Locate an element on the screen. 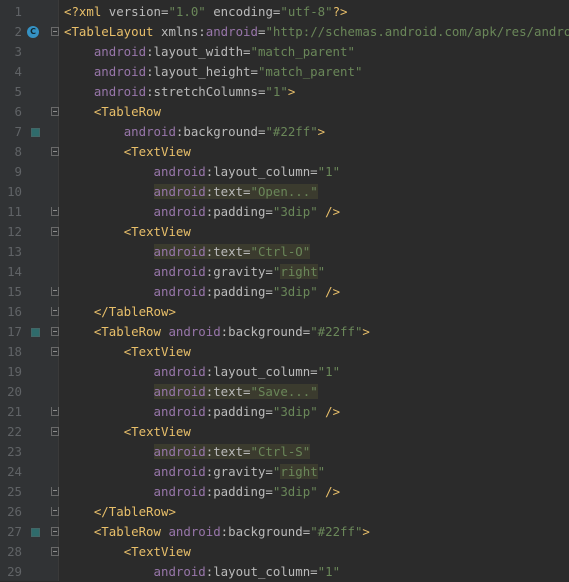 This screenshot has height=582, width=569. line-number: 13 is located at coordinates (14, 251).